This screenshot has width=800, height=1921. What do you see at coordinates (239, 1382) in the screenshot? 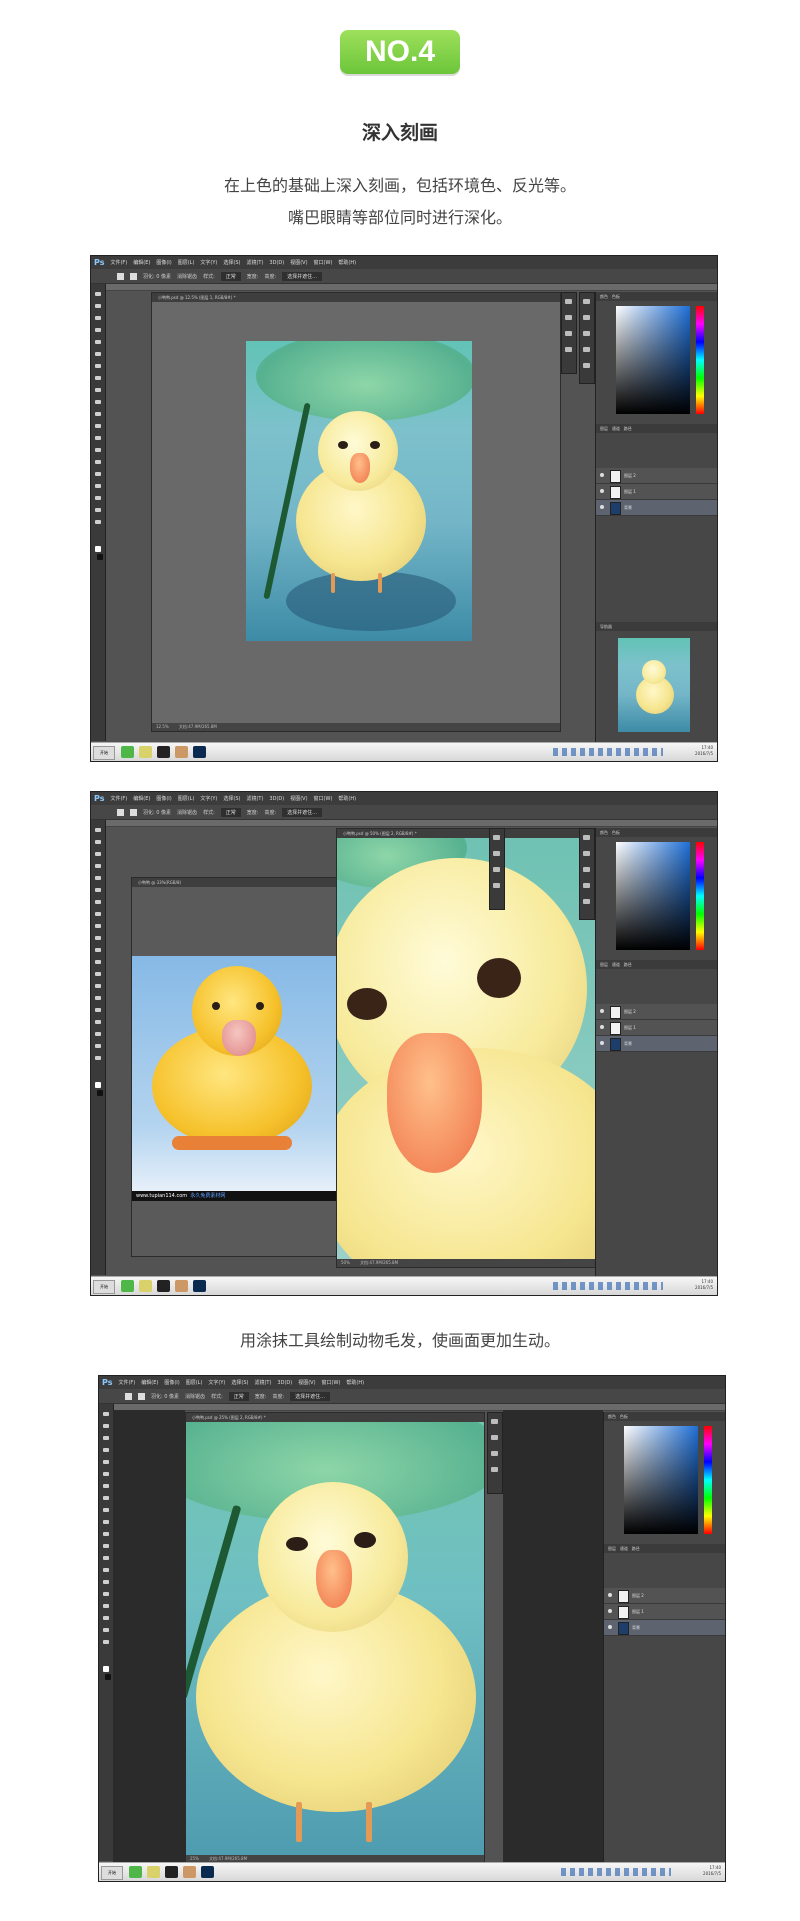
I see `menu-select: 选择(S)` at bounding box center [239, 1382].